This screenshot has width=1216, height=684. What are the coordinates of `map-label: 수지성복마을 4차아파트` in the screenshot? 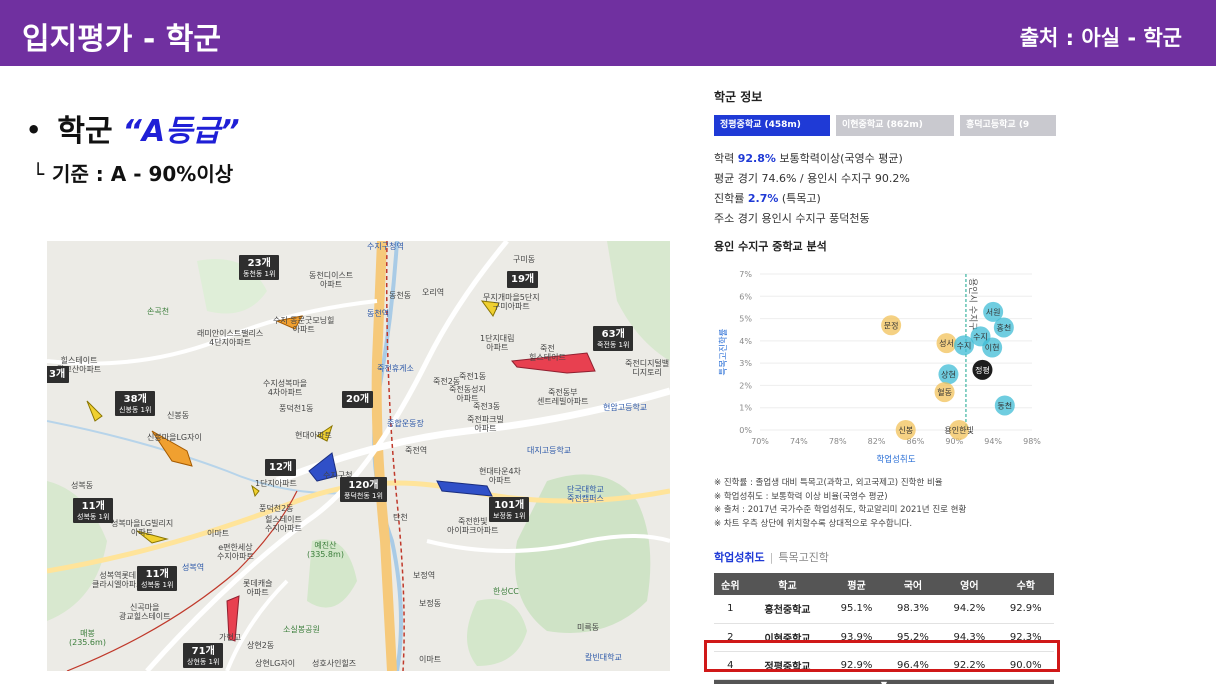 It's located at (285, 388).